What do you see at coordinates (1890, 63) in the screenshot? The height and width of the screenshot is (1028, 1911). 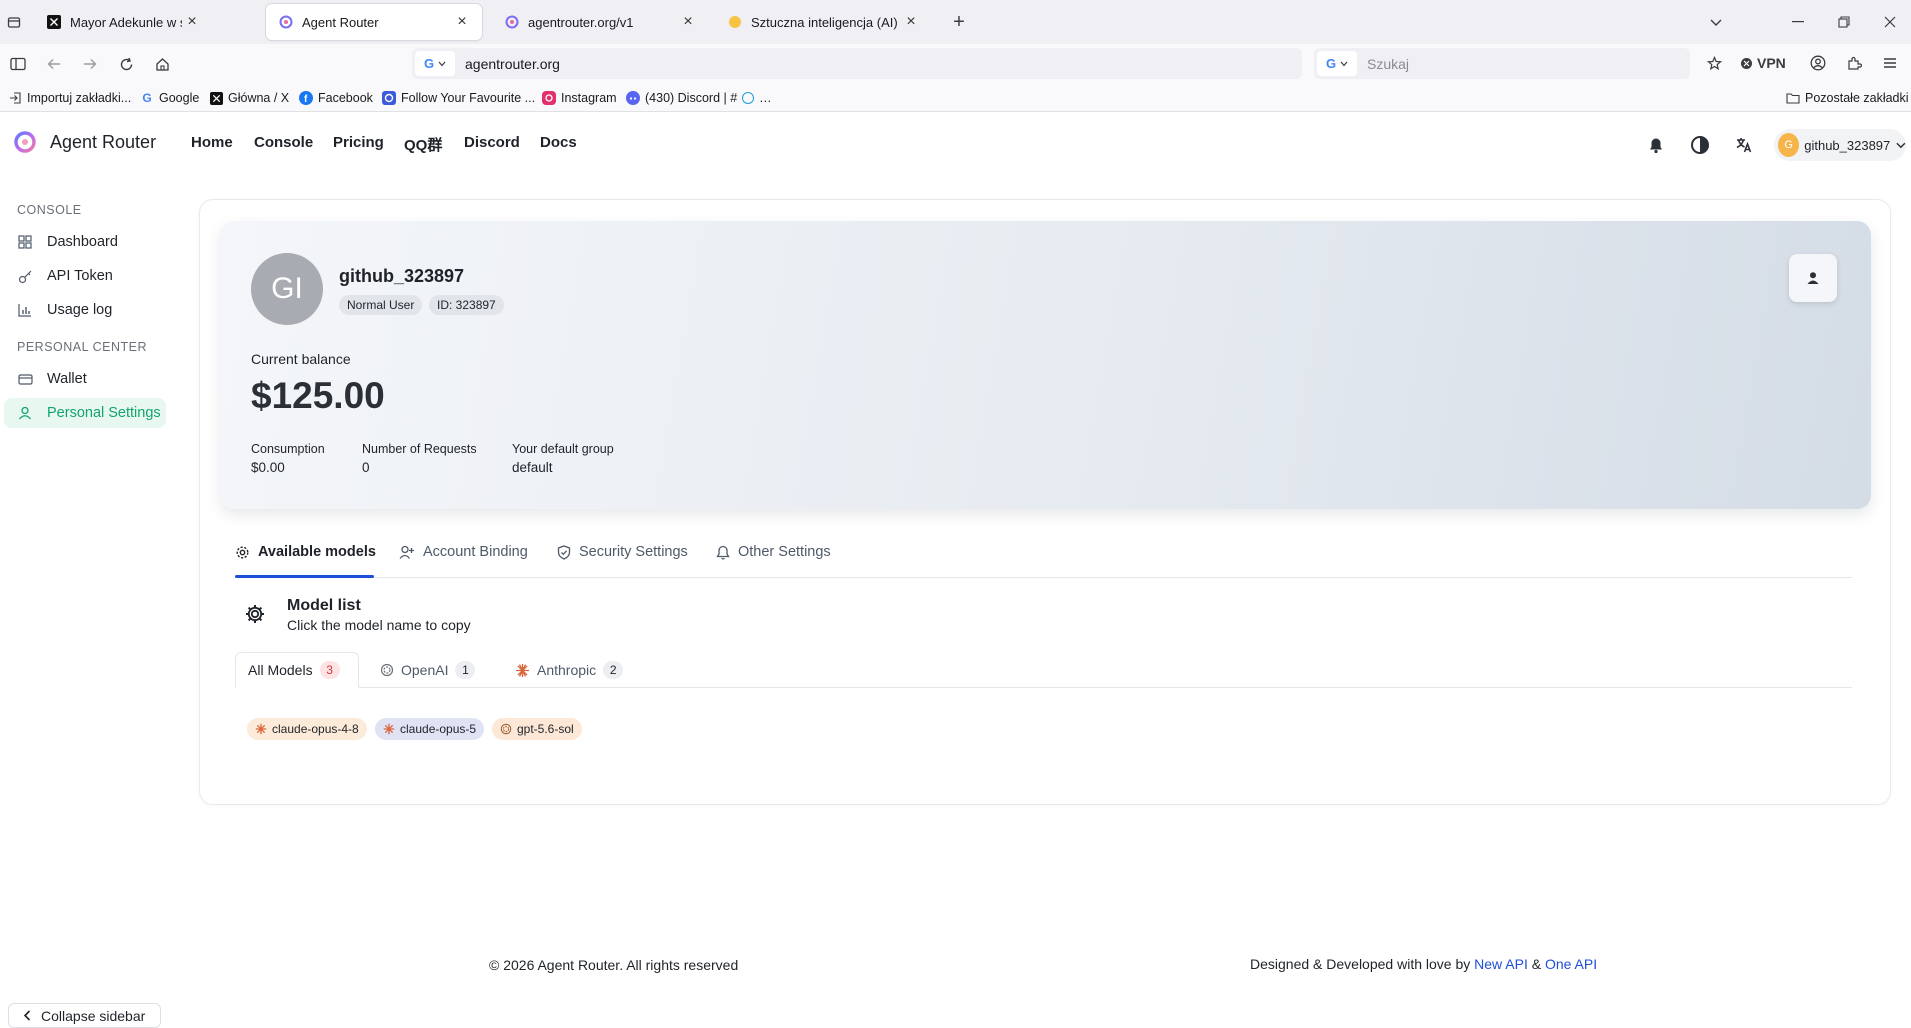 I see `menu-icon` at bounding box center [1890, 63].